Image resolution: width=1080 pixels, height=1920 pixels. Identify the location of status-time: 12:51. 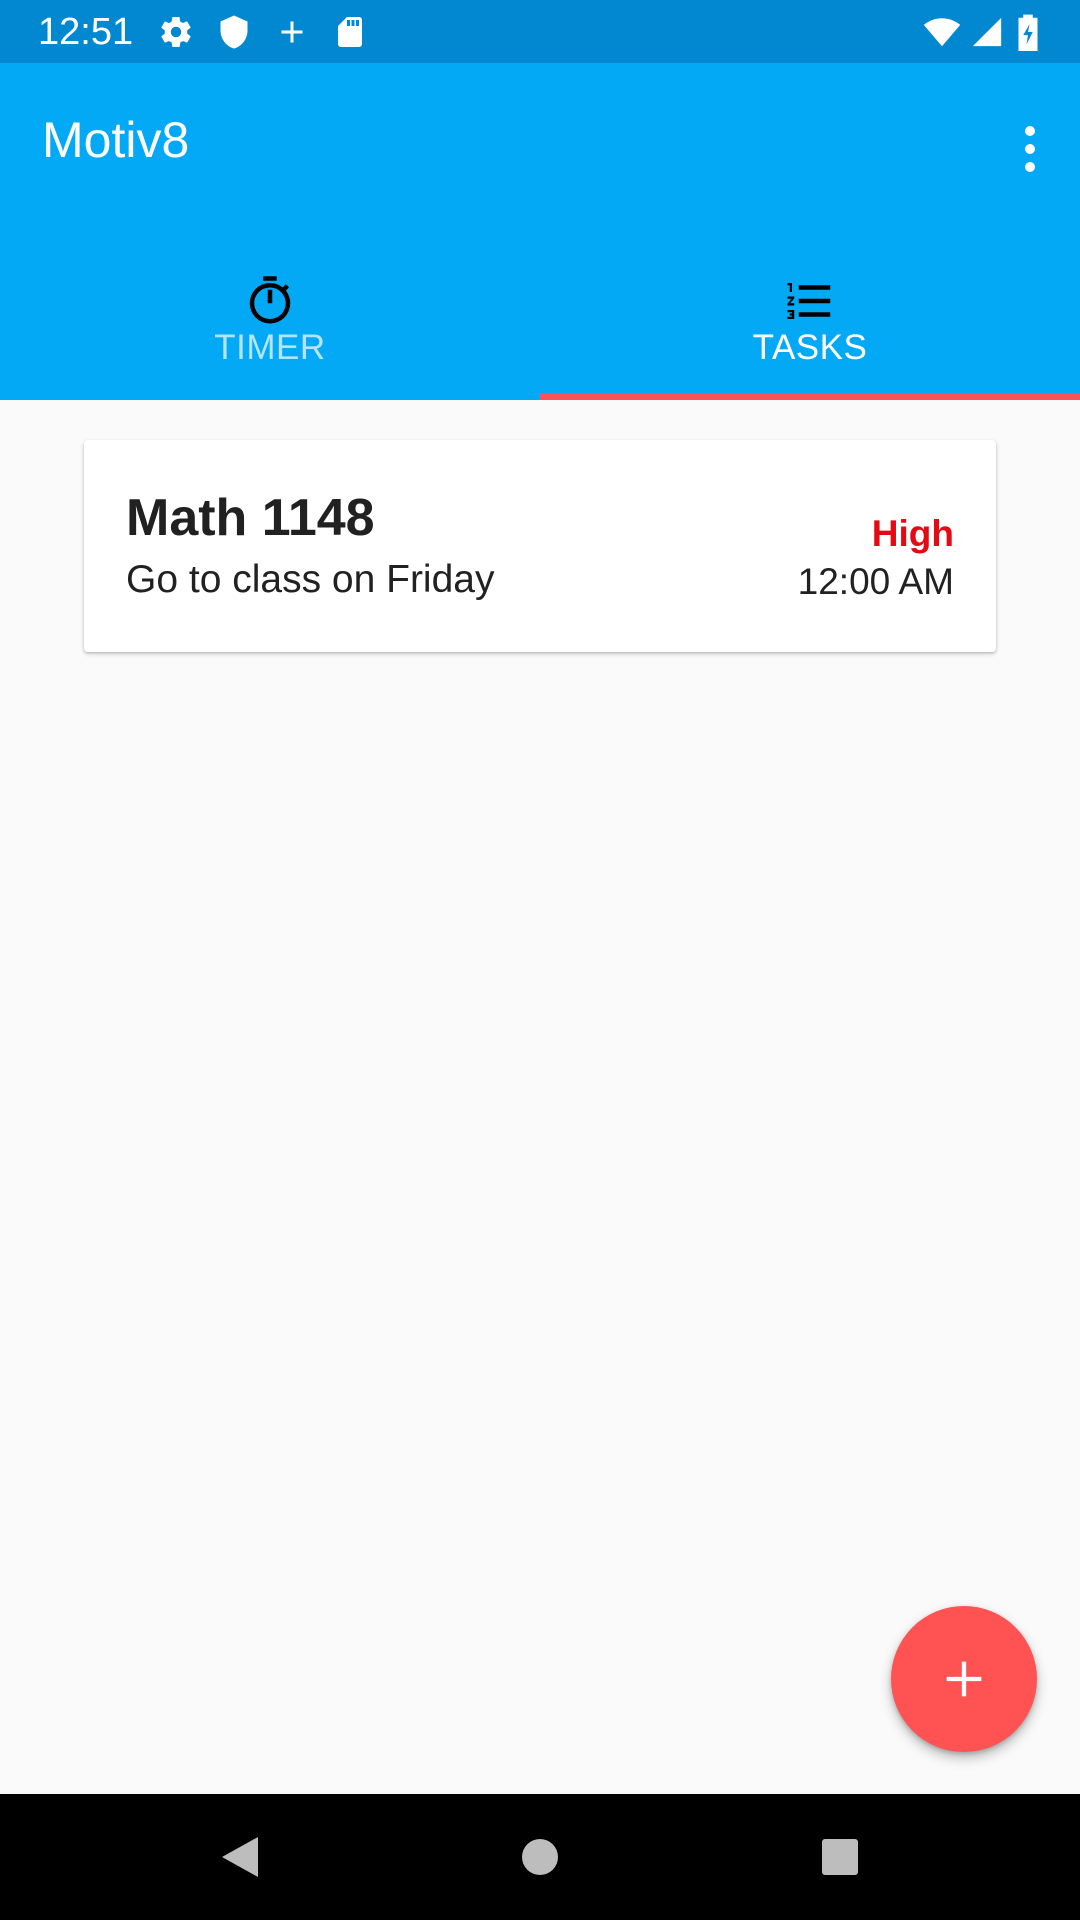
(86, 32).